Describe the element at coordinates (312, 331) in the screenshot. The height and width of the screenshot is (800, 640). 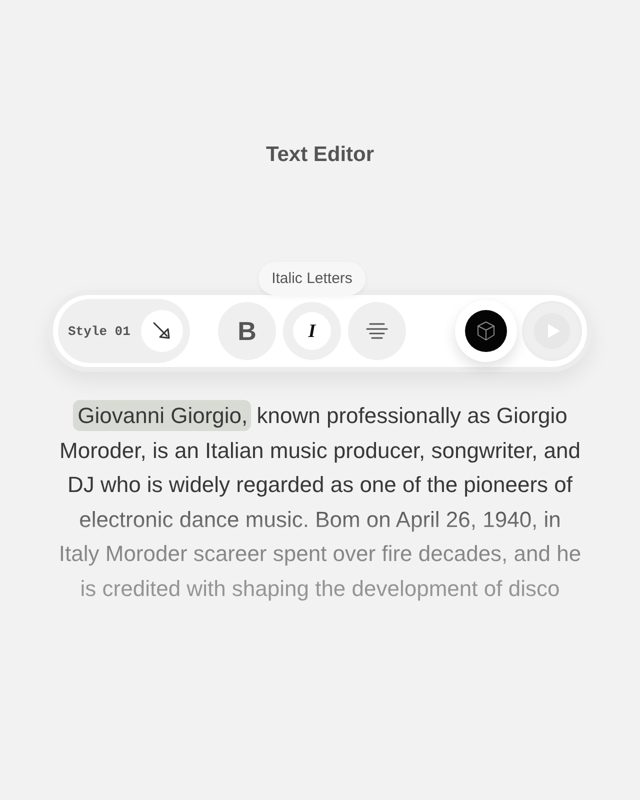
I see `italic-button: I` at that location.